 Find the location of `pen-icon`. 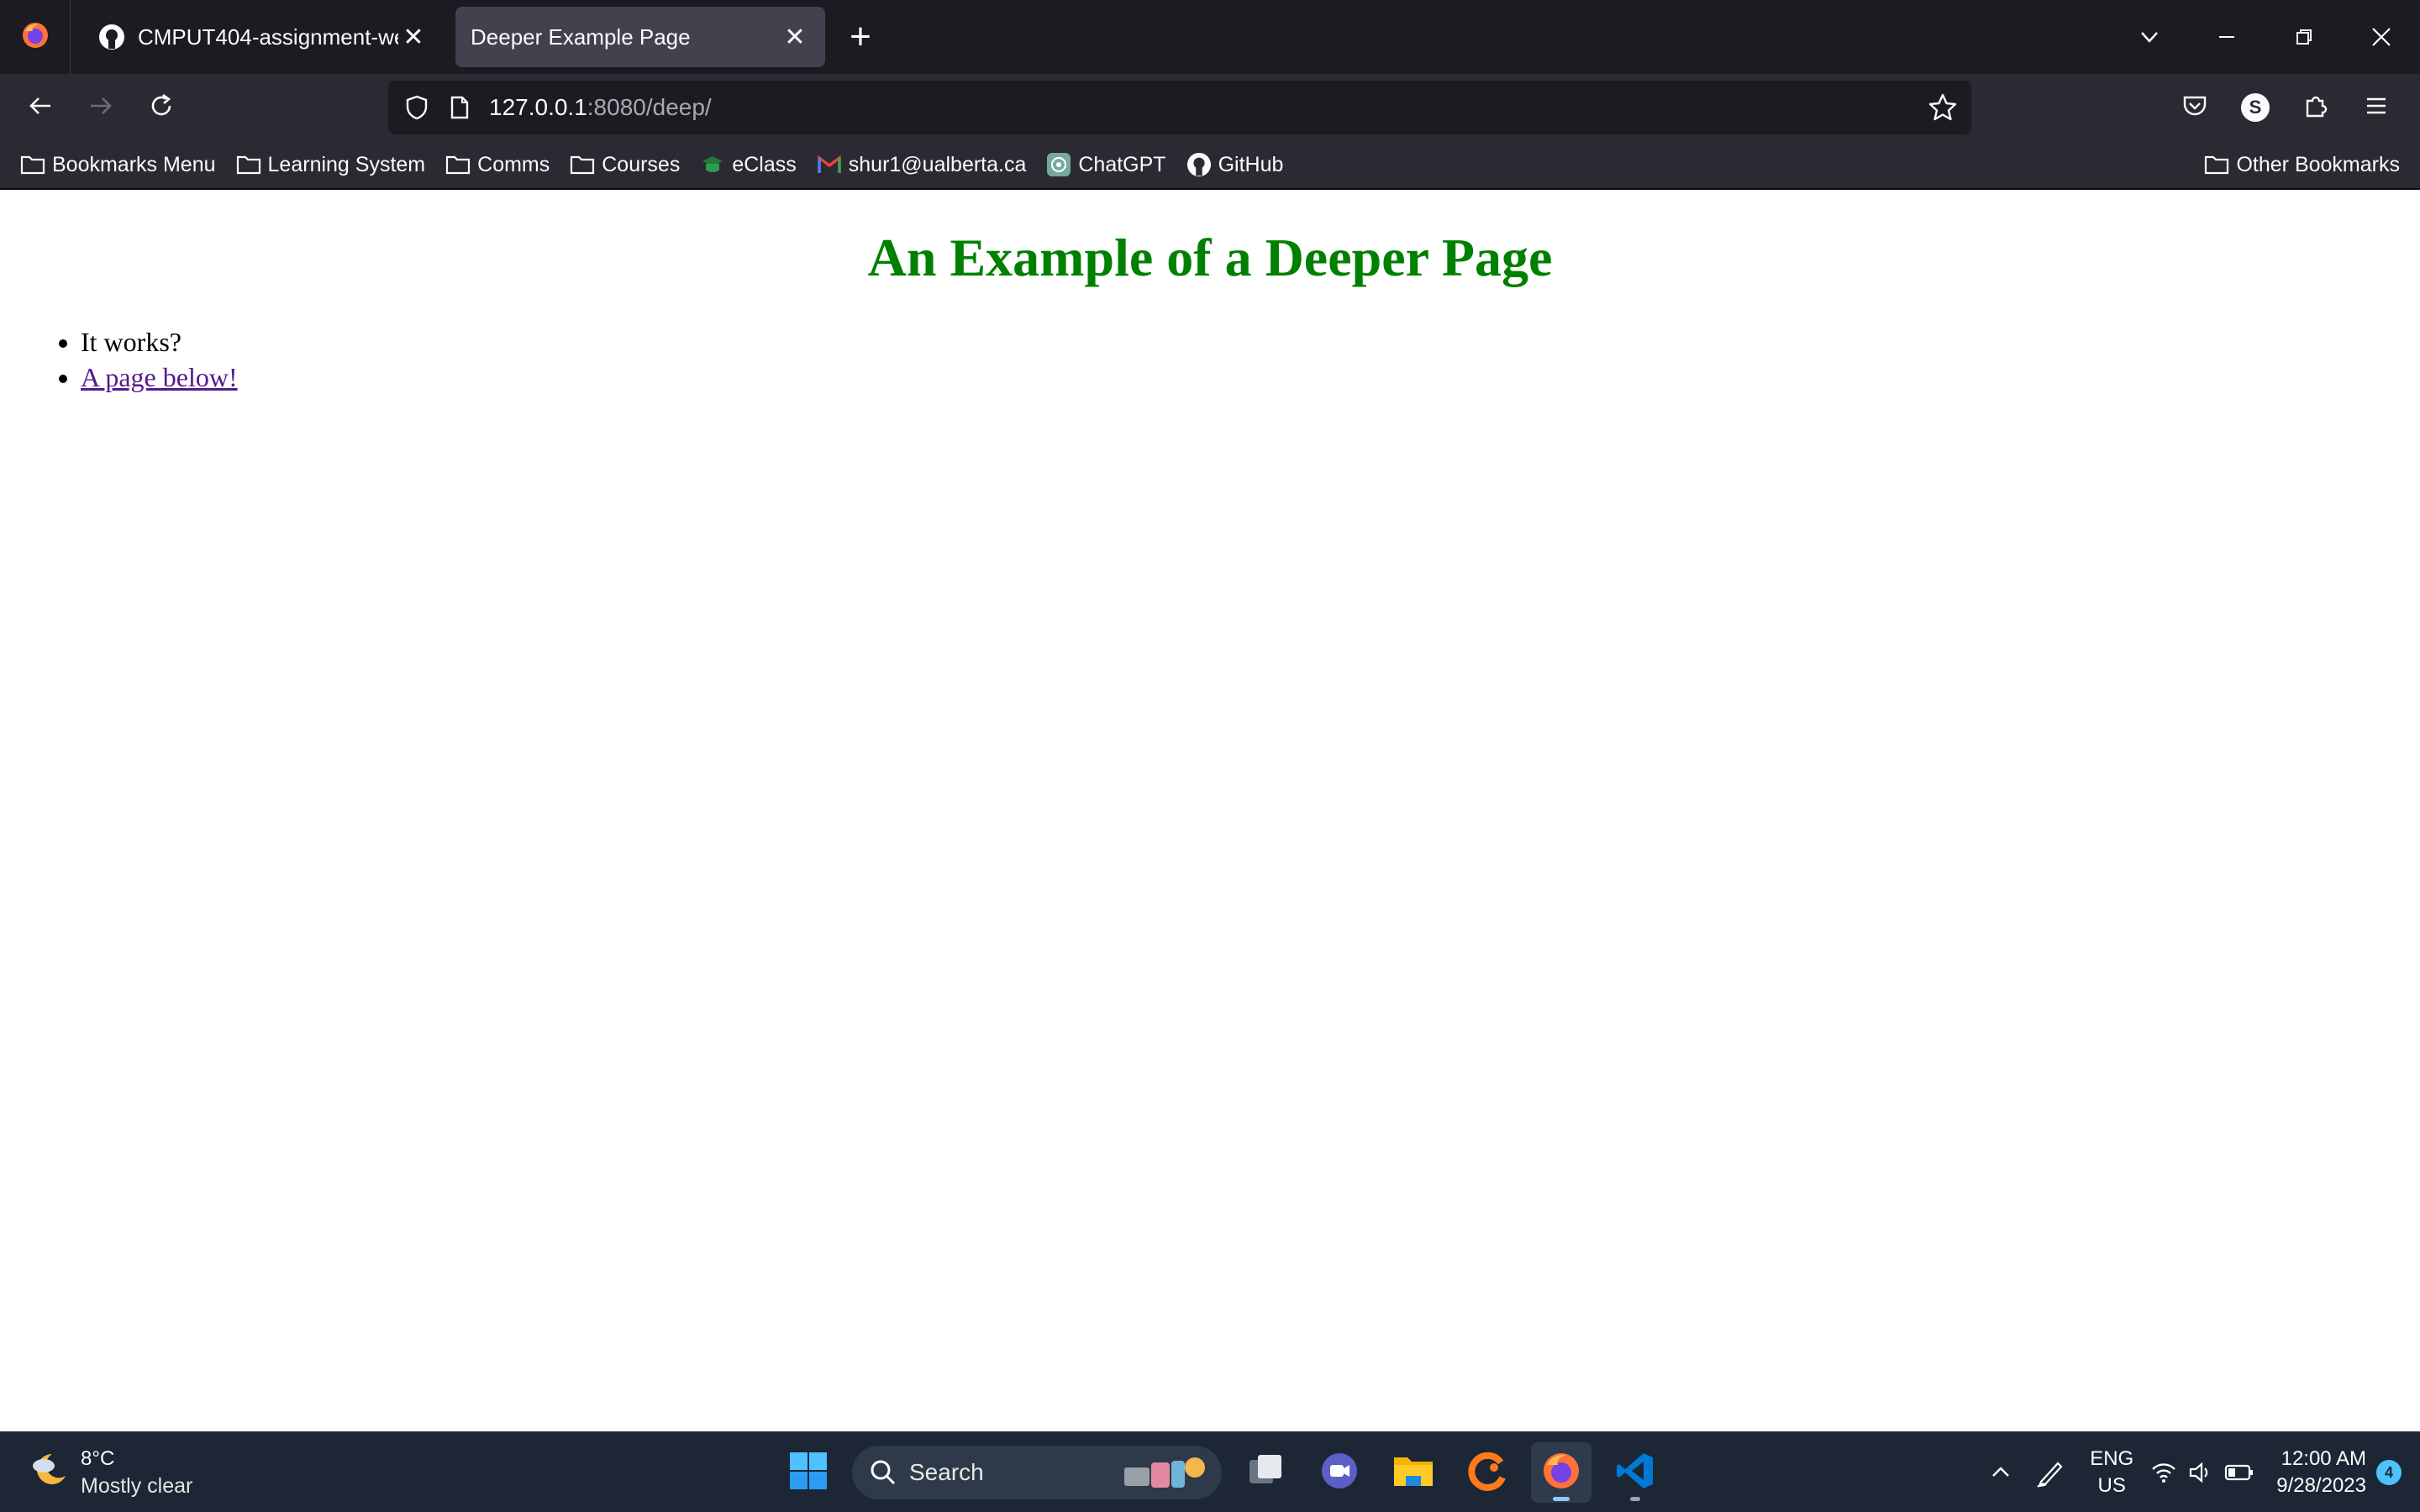

pen-icon is located at coordinates (2050, 1472).